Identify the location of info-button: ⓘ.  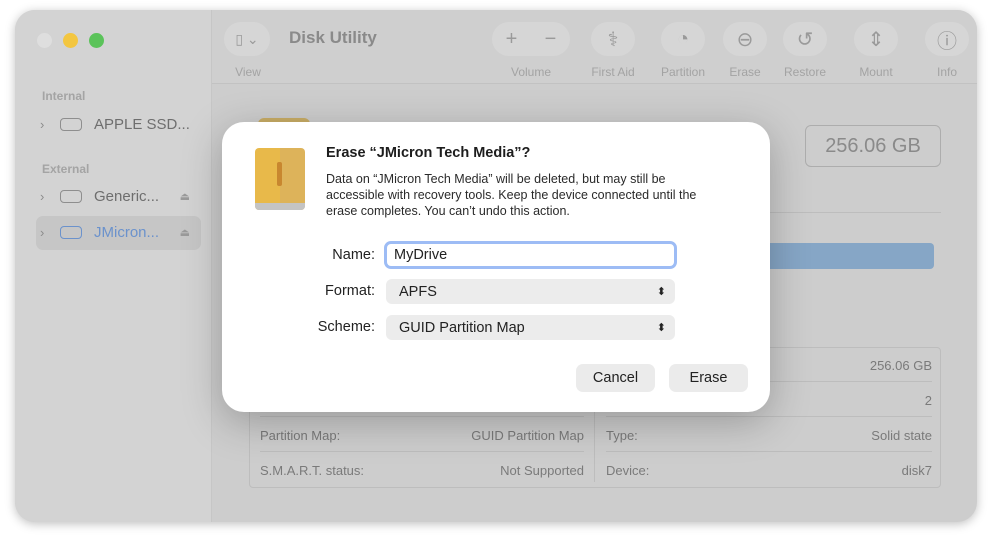
(947, 39).